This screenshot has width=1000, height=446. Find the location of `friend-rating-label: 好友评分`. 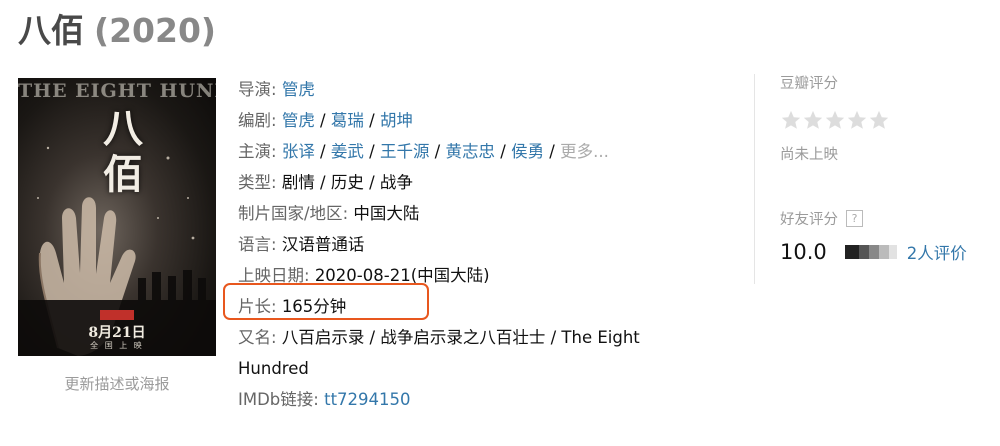

friend-rating-label: 好友评分 is located at coordinates (809, 220).